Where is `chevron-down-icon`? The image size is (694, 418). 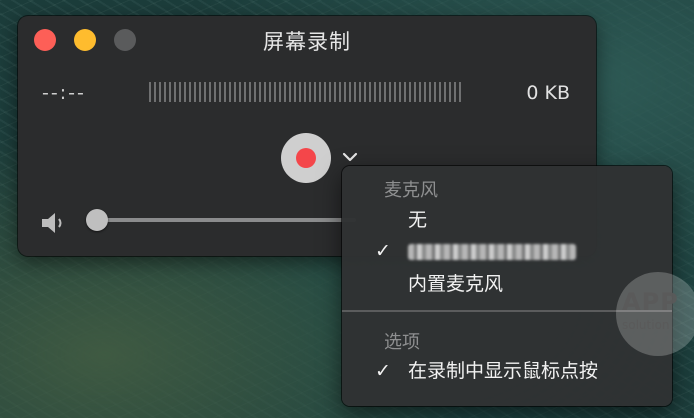
chevron-down-icon is located at coordinates (350, 157).